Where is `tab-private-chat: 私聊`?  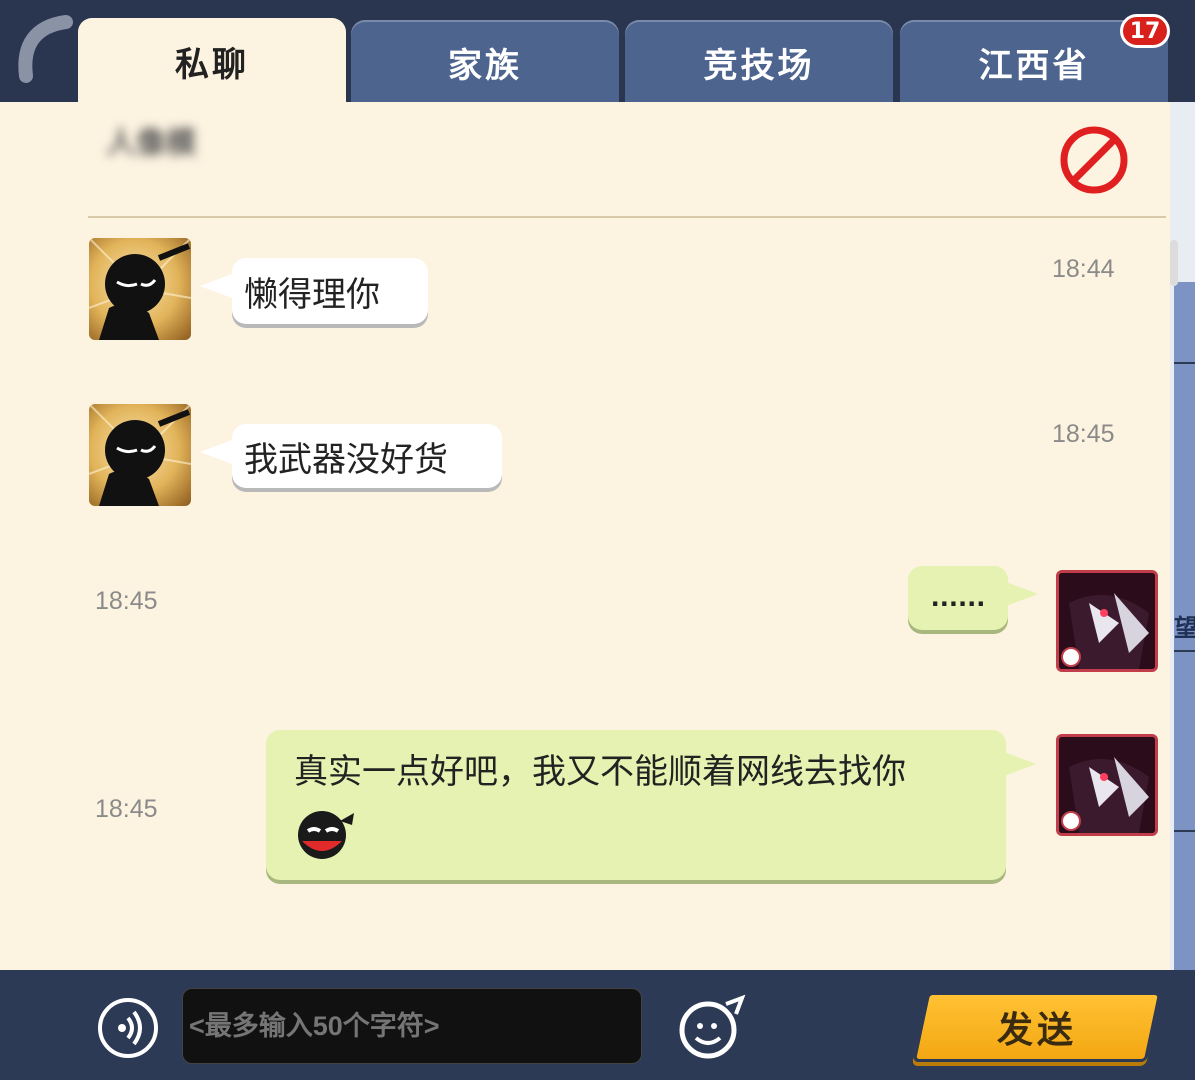 tab-private-chat: 私聊 is located at coordinates (212, 61).